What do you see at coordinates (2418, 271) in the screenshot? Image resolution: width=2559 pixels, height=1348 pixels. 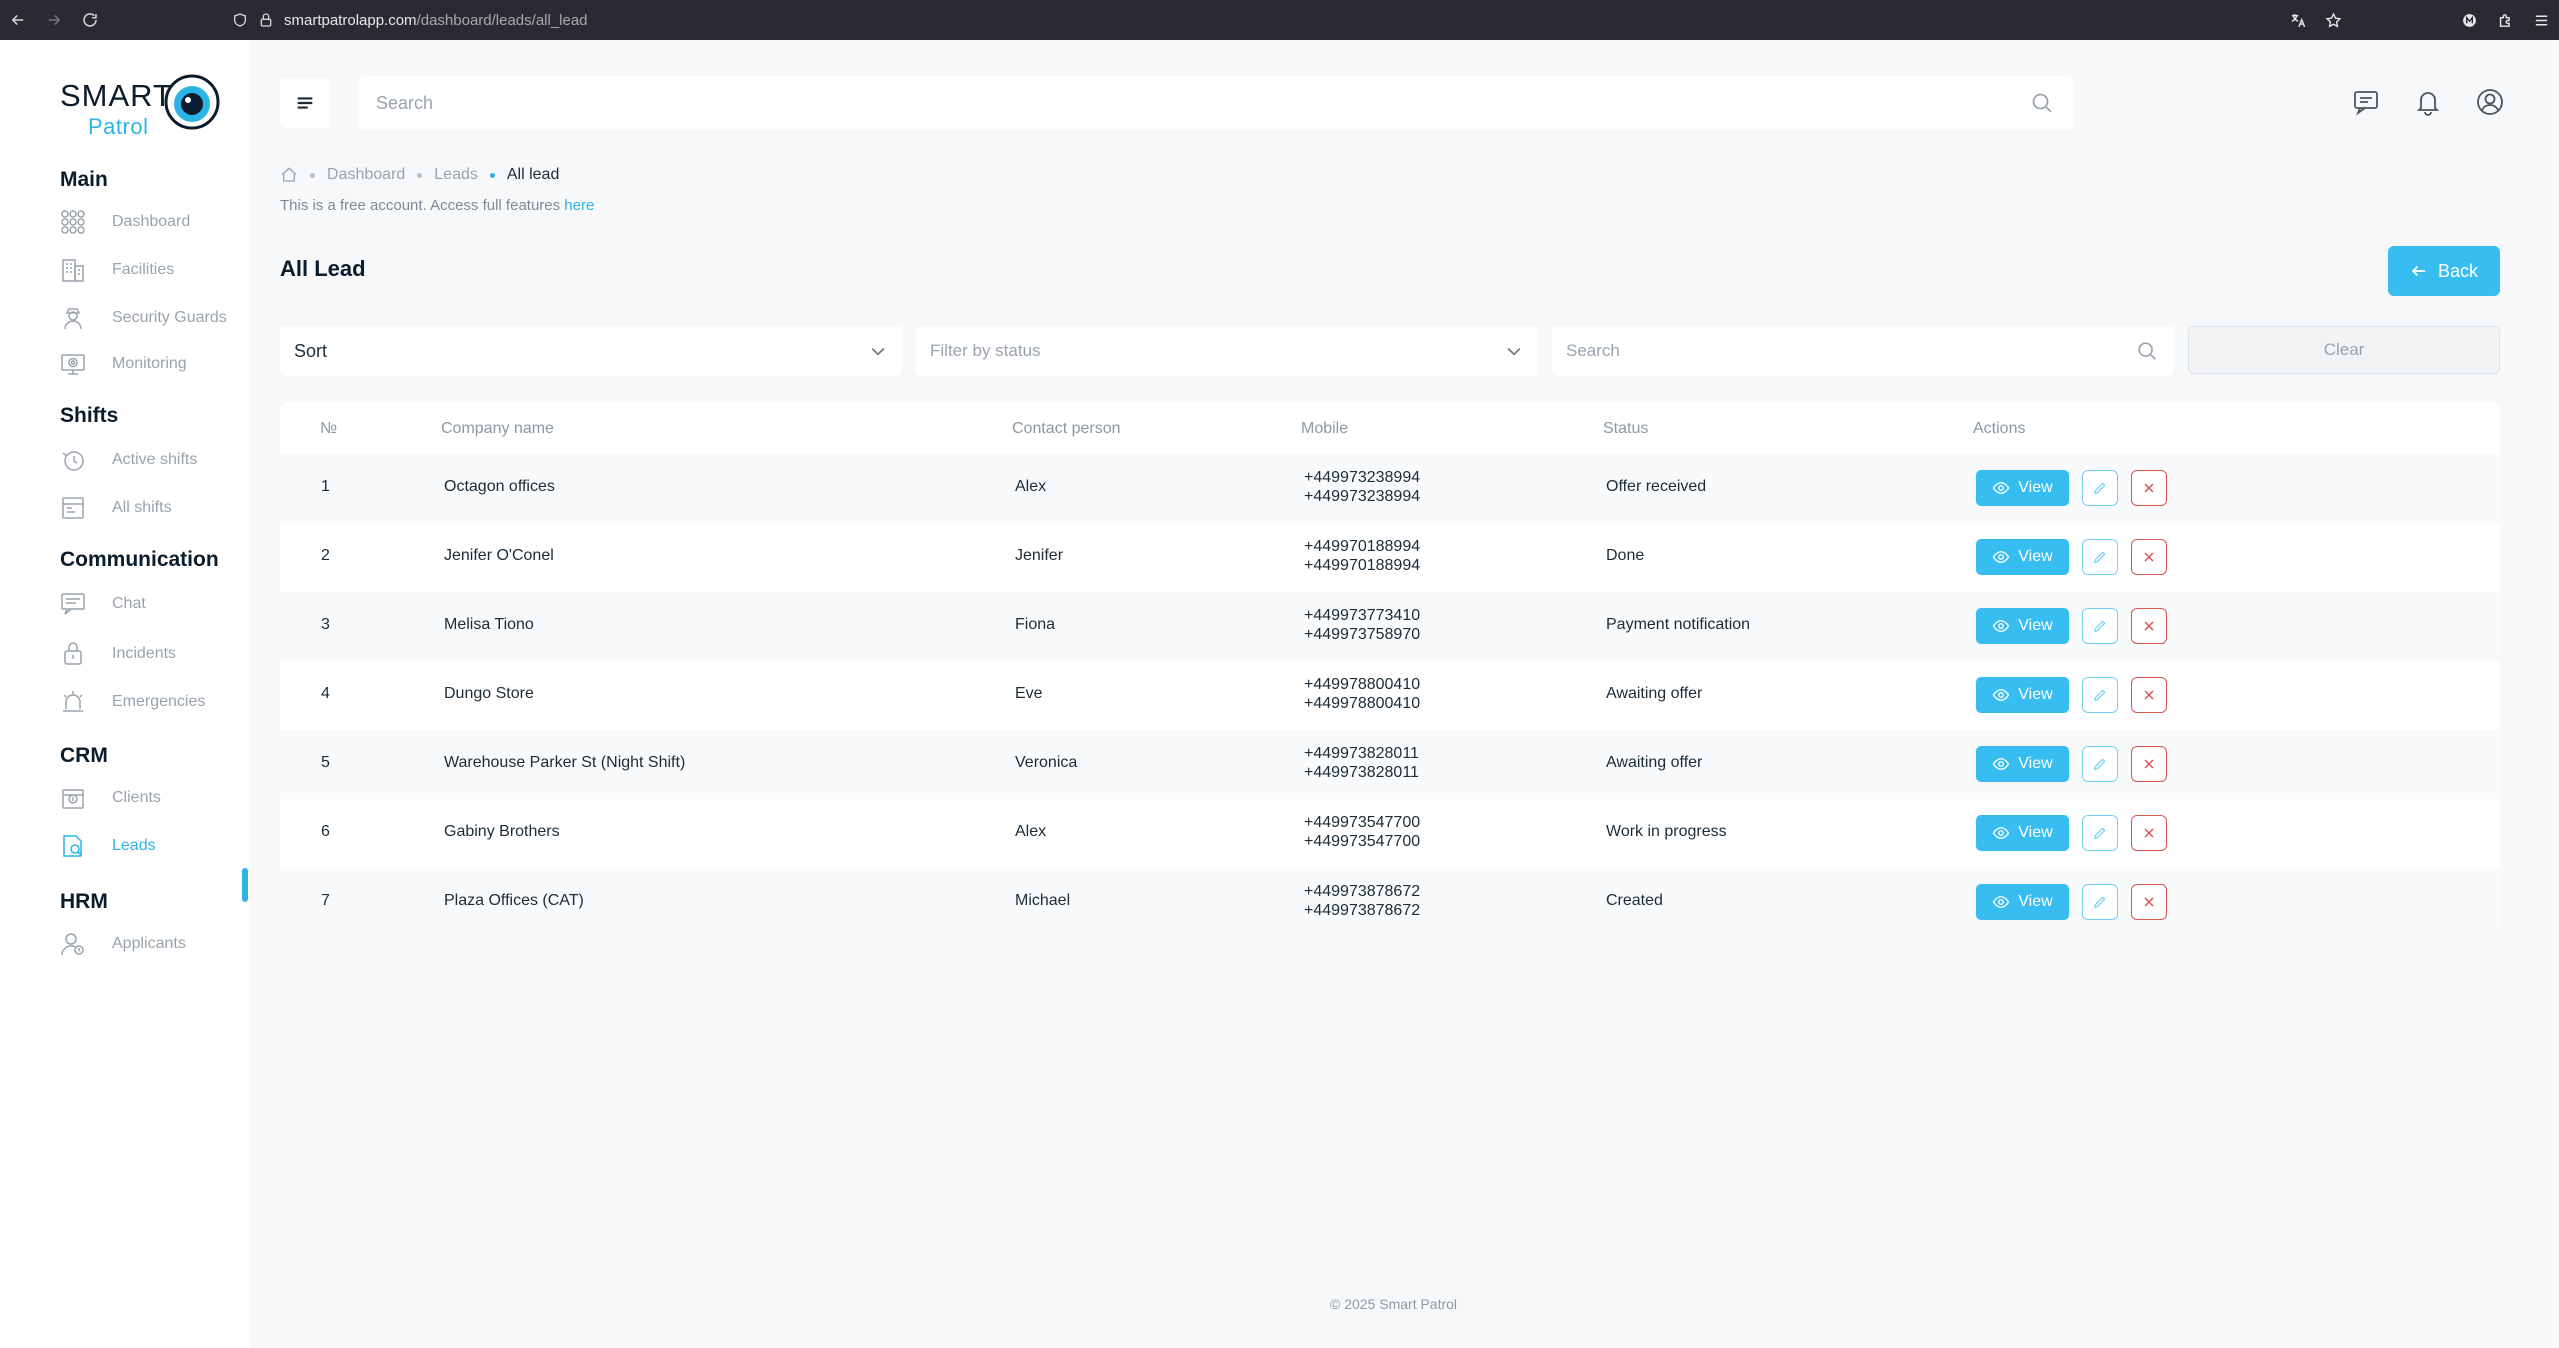 I see `arrow-left-icon` at bounding box center [2418, 271].